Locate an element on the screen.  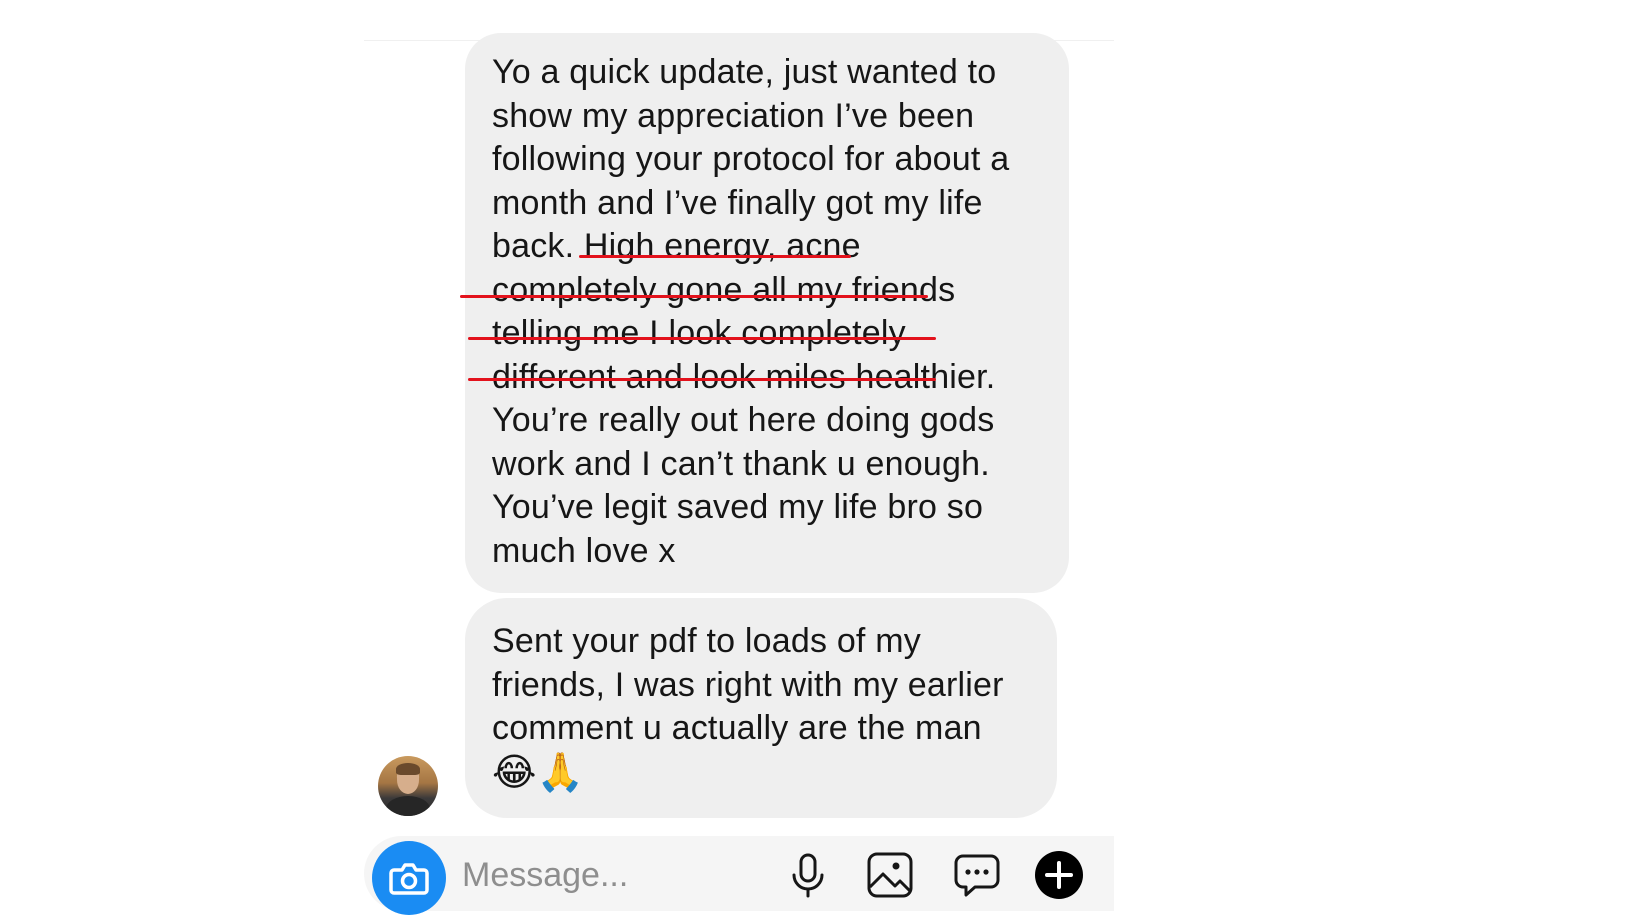
camera-button is located at coordinates (409, 878).